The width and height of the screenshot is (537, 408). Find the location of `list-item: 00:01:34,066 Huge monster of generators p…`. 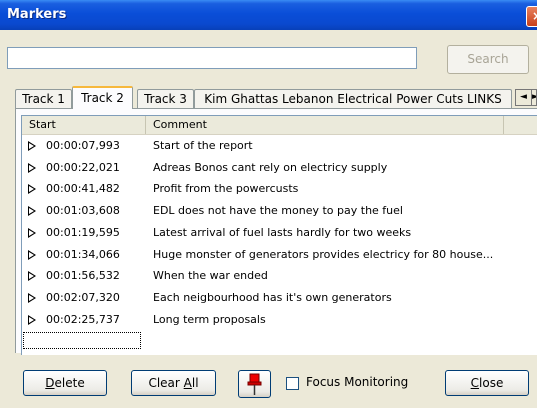

list-item: 00:01:34,066 Huge monster of generators p… is located at coordinates (279, 255).